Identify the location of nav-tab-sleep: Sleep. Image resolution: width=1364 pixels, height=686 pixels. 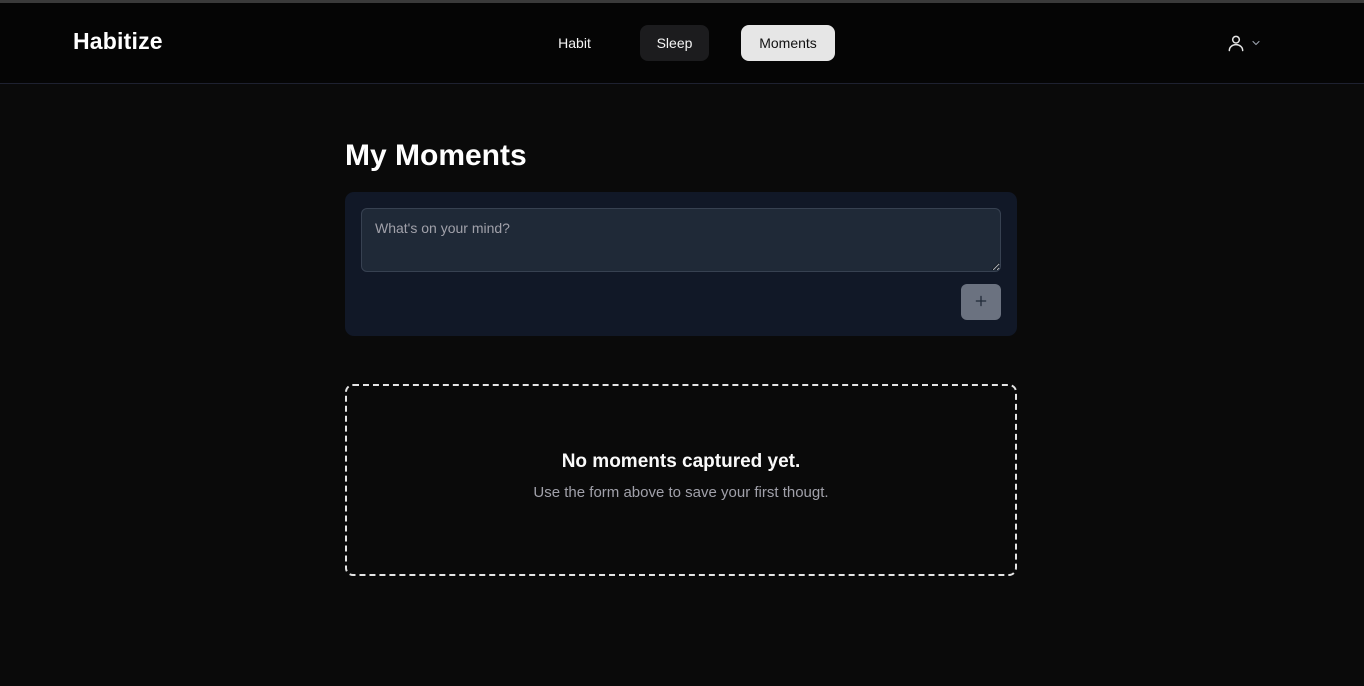
(674, 43).